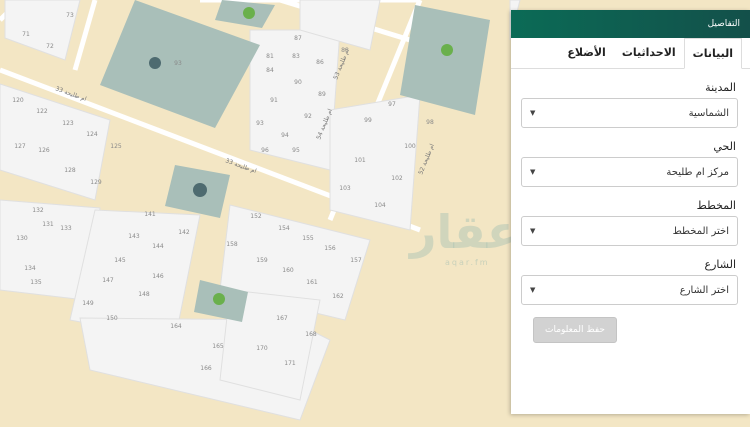 This screenshot has width=750, height=427. What do you see at coordinates (720, 264) in the screenshot?
I see `street-label: الشارع` at bounding box center [720, 264].